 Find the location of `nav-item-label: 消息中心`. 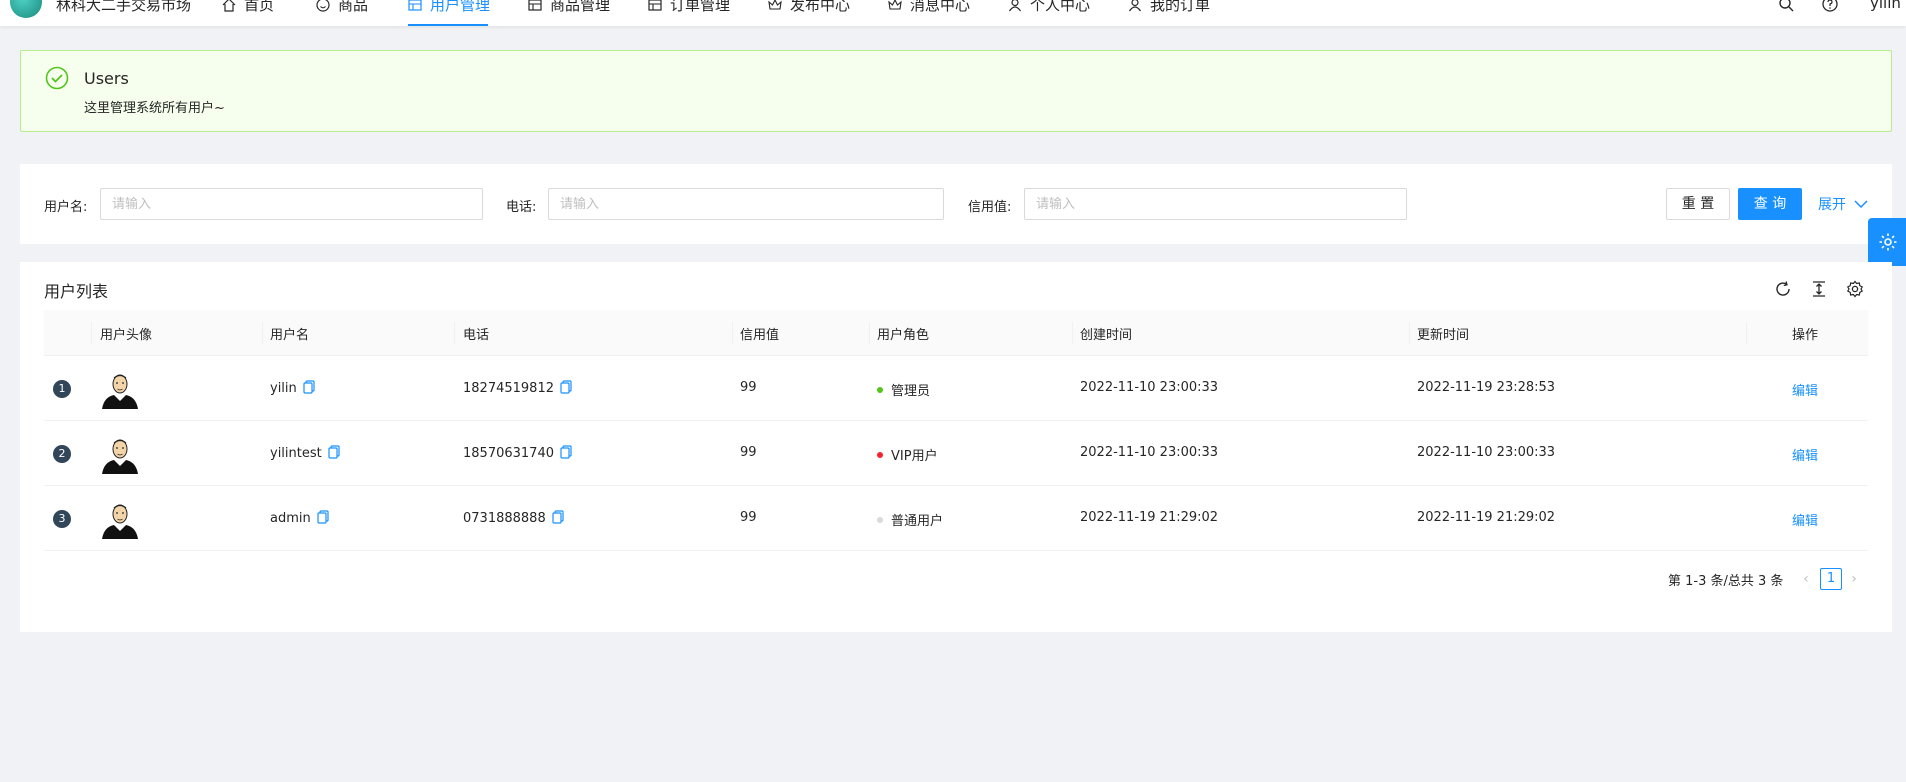

nav-item-label: 消息中心 is located at coordinates (940, 7).